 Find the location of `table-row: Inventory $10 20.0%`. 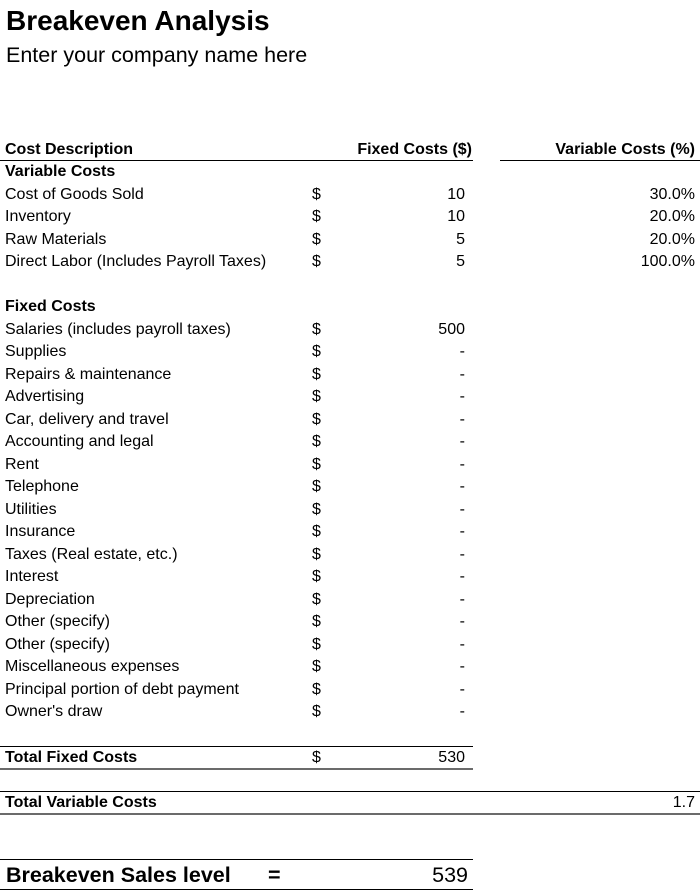

table-row: Inventory $10 20.0% is located at coordinates (350, 217).